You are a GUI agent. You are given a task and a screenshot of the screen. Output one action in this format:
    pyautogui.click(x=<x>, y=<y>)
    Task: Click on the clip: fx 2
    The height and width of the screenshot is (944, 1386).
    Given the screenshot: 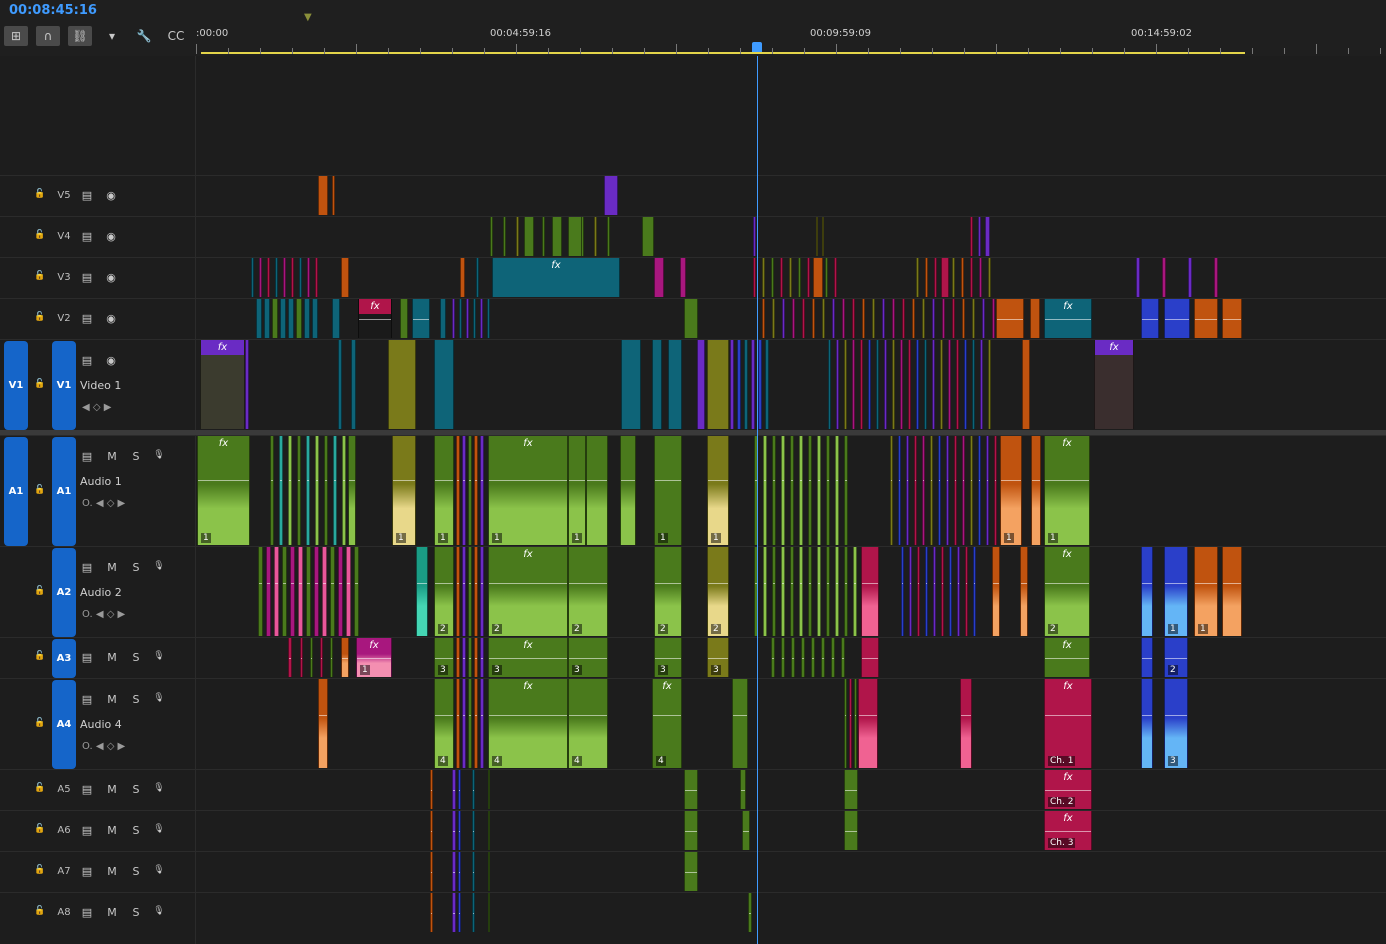 What is the action you would take?
    pyautogui.click(x=1067, y=591)
    